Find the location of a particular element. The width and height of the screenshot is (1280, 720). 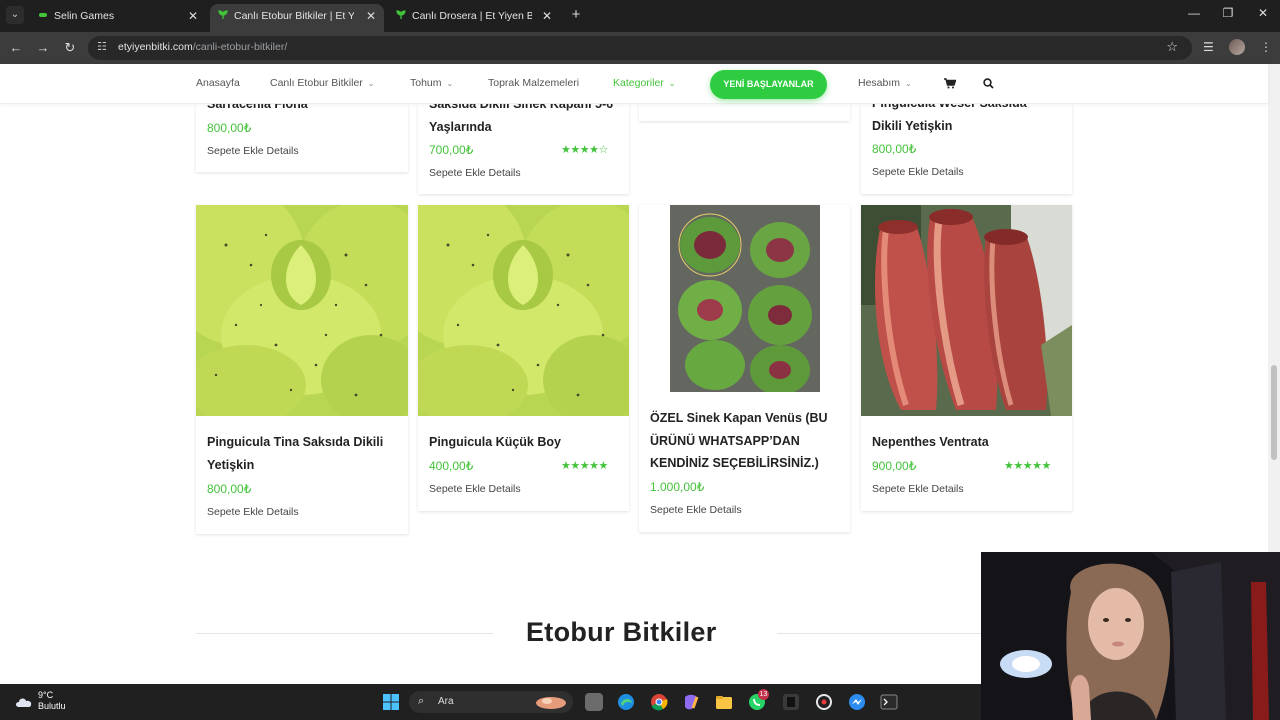

nav-hesabim: Hesabım ⌄ is located at coordinates (885, 83).